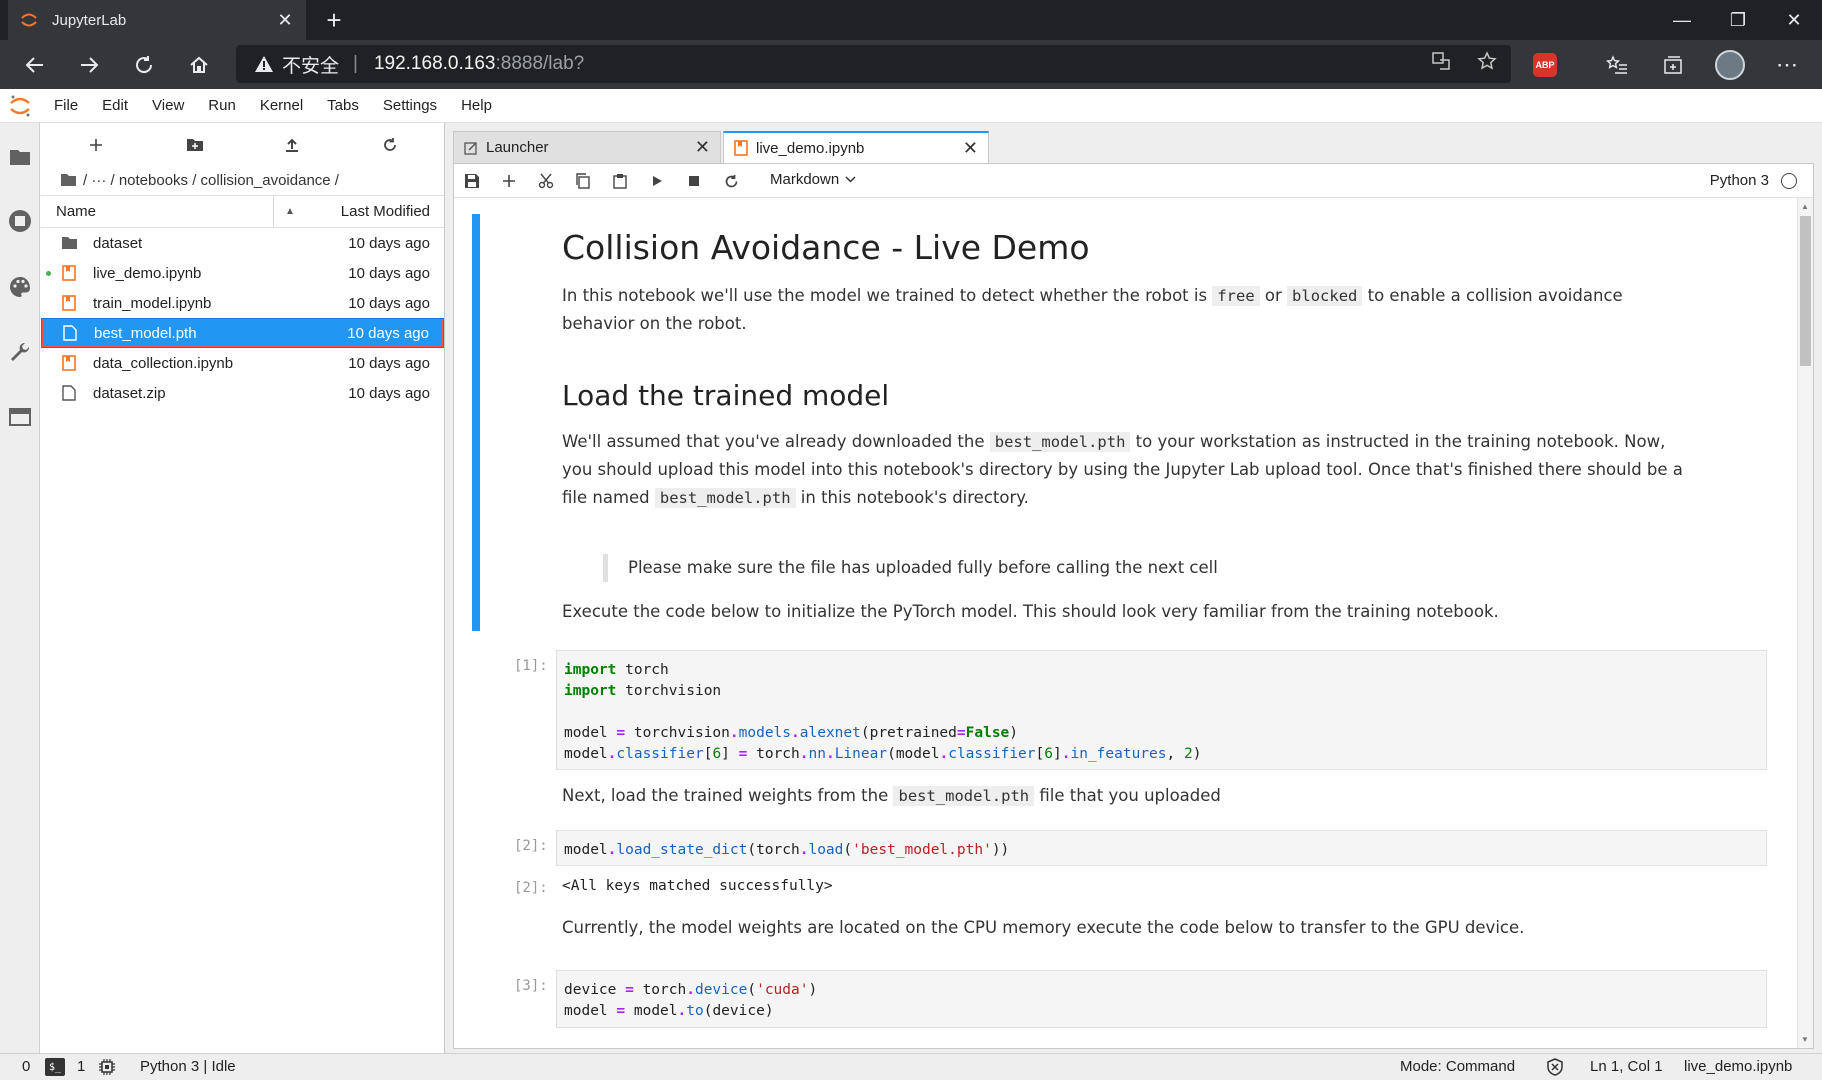 The image size is (1822, 1080). What do you see at coordinates (20, 157) in the screenshot?
I see `file-browser-folder-icon` at bounding box center [20, 157].